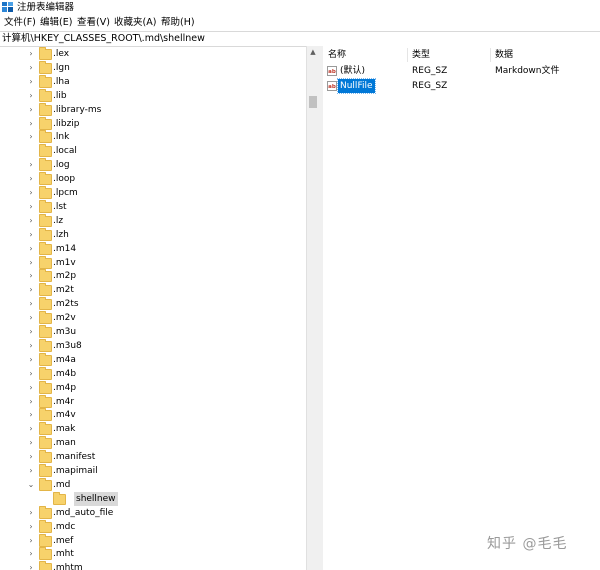 The height and width of the screenshot is (570, 600). I want to click on tree-item: › .mdc, so click(153, 526).